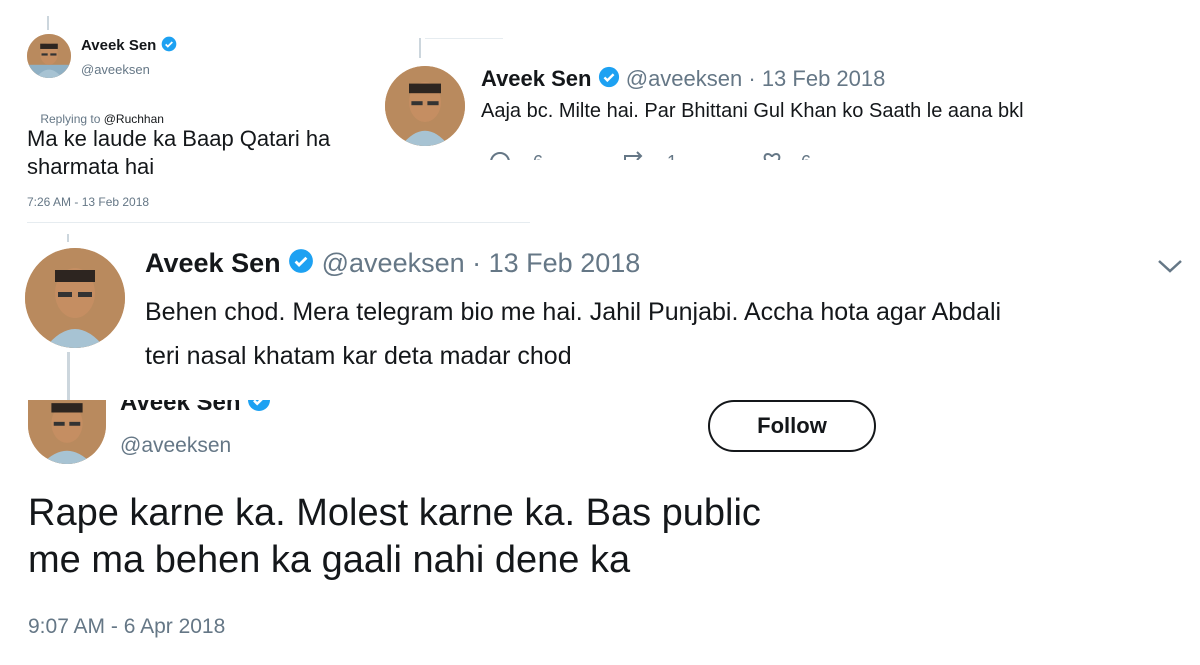 This screenshot has width=1200, height=665. I want to click on like-count: 6, so click(806, 156).